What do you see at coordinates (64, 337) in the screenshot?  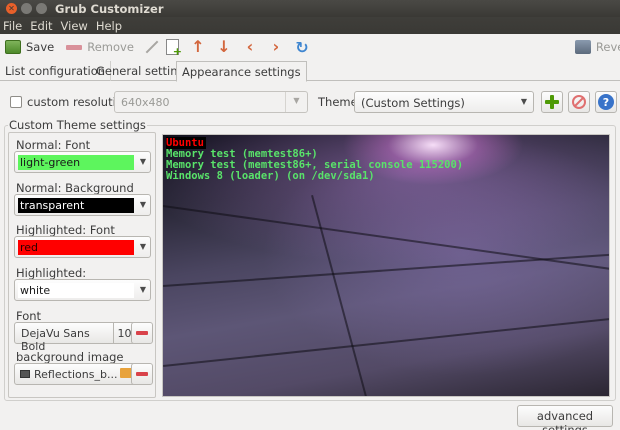 I see `font-chooser-button: DejaVu Sans Bold` at bounding box center [64, 337].